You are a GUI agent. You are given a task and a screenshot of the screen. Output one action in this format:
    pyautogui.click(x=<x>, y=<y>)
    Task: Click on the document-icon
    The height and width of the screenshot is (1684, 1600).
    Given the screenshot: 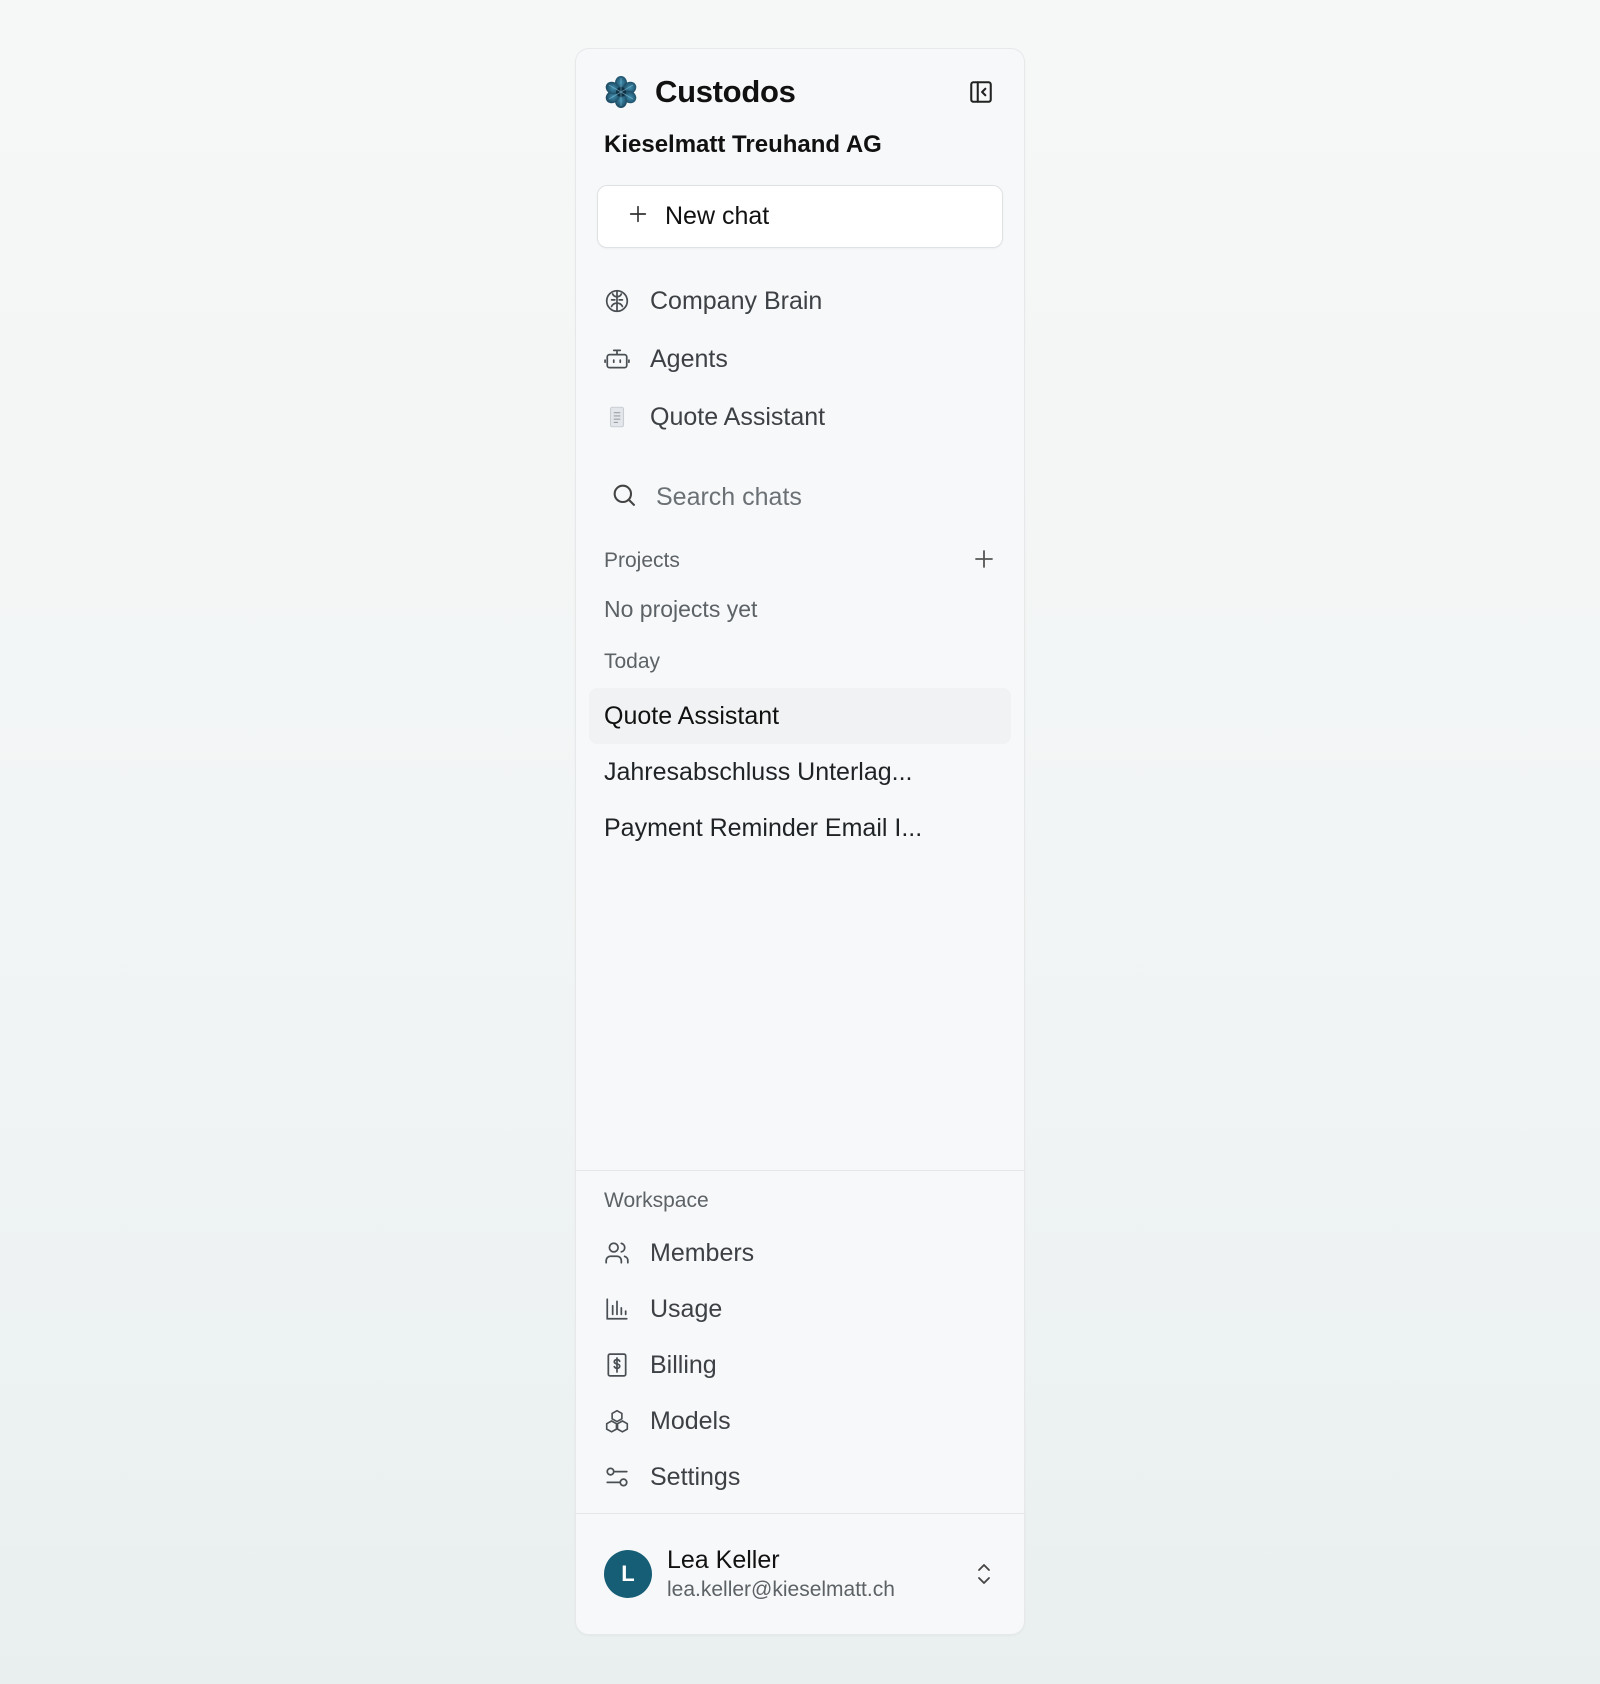 What is the action you would take?
    pyautogui.click(x=617, y=417)
    